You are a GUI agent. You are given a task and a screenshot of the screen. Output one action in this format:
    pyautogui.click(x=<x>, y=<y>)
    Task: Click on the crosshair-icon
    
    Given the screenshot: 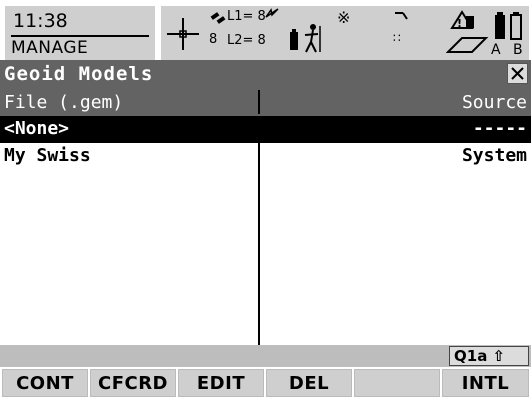 What is the action you would take?
    pyautogui.click(x=183, y=34)
    